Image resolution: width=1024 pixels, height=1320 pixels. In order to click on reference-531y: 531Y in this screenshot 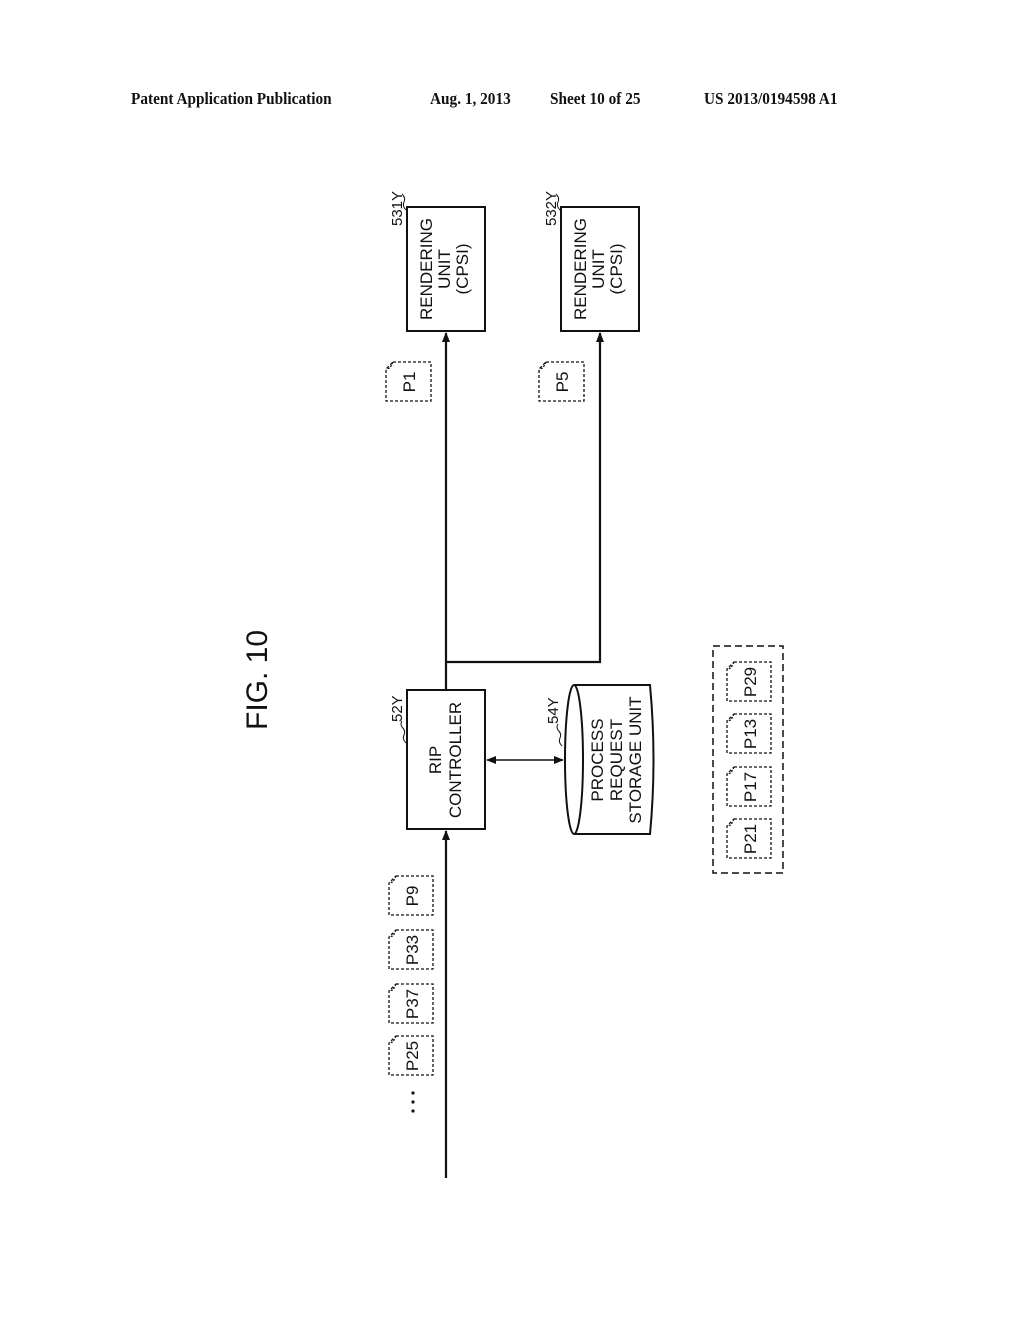, I will do `click(397, 208)`.